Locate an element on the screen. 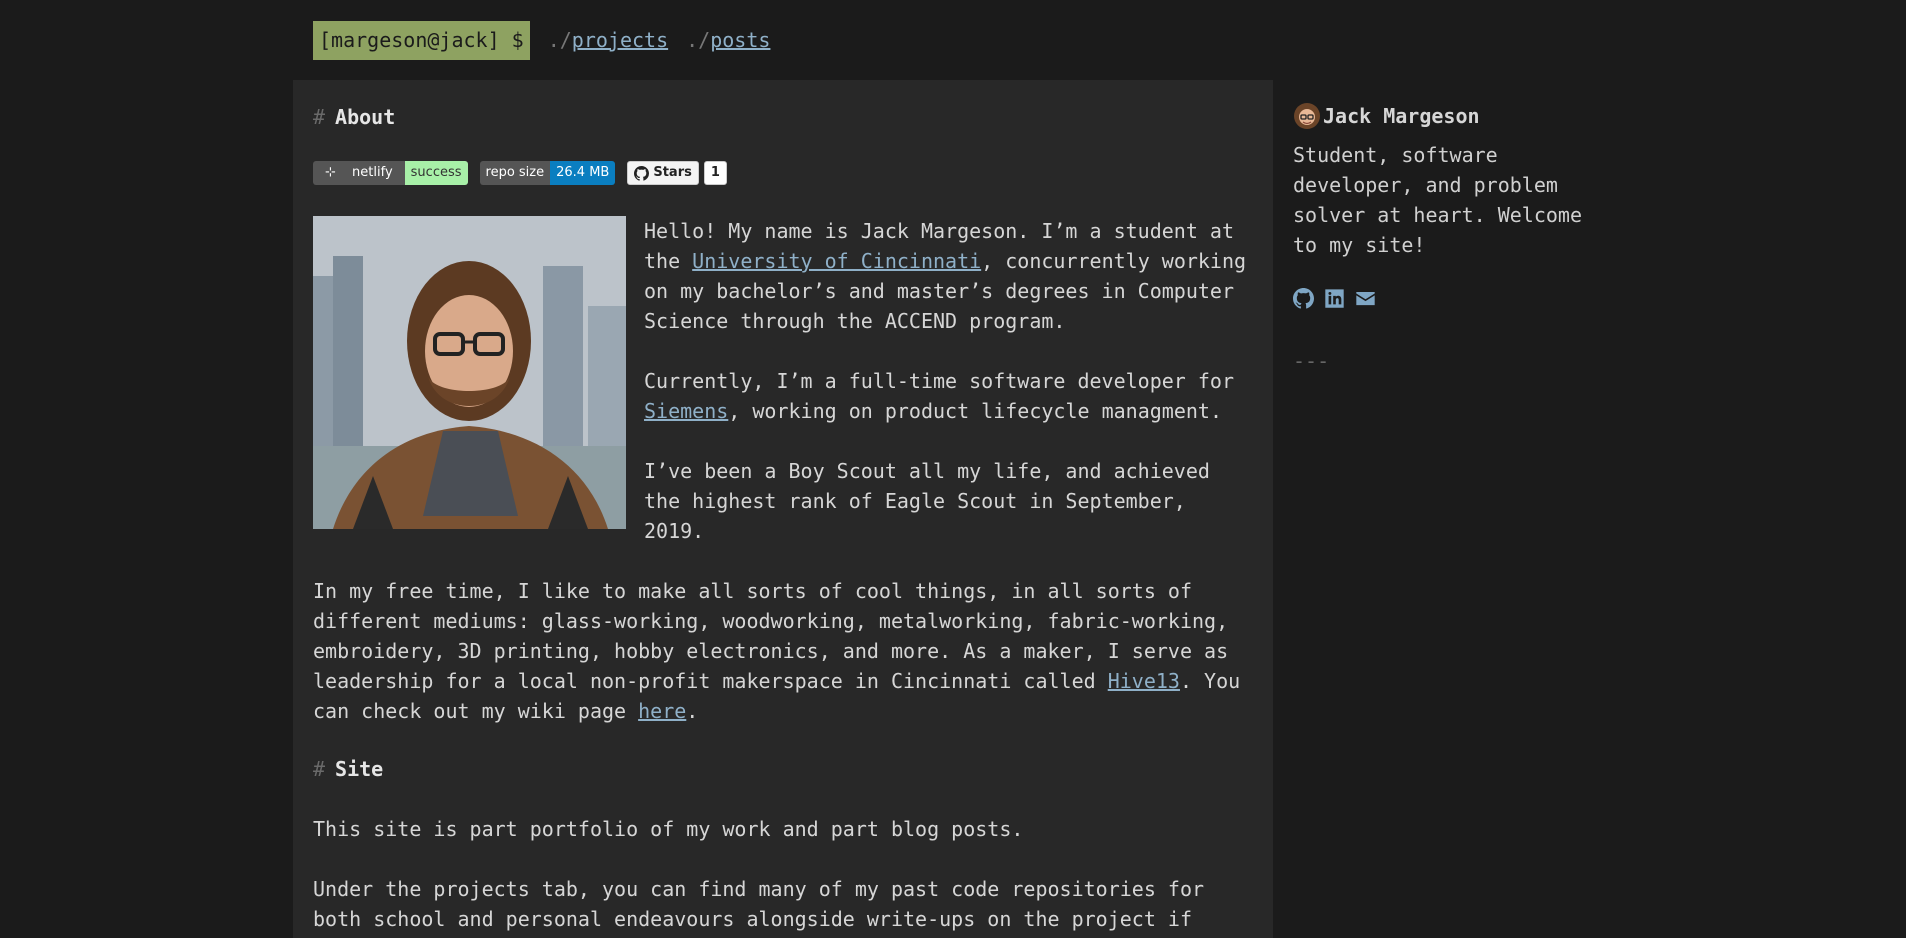  github-stars-button: Stars is located at coordinates (663, 173).